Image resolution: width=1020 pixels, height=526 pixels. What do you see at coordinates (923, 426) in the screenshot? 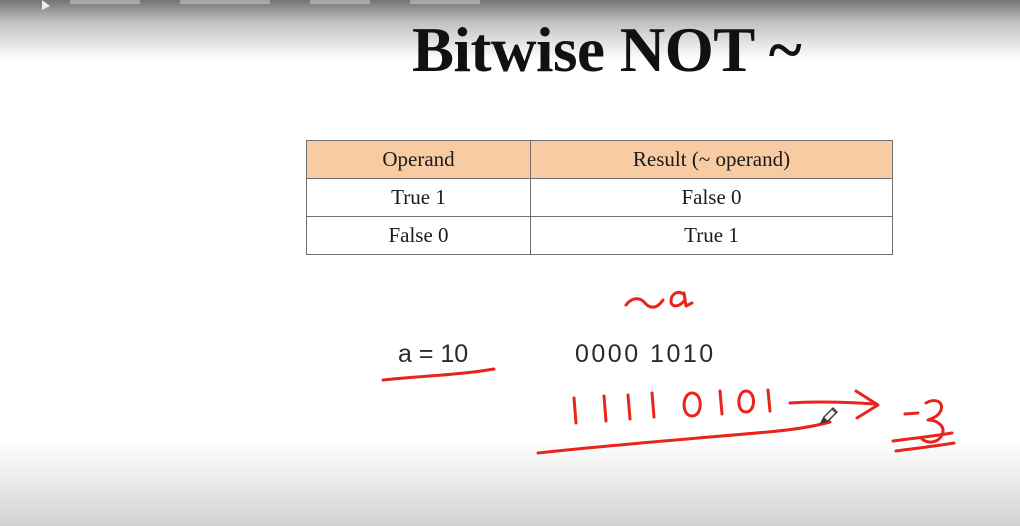
I see `handwritten-result` at bounding box center [923, 426].